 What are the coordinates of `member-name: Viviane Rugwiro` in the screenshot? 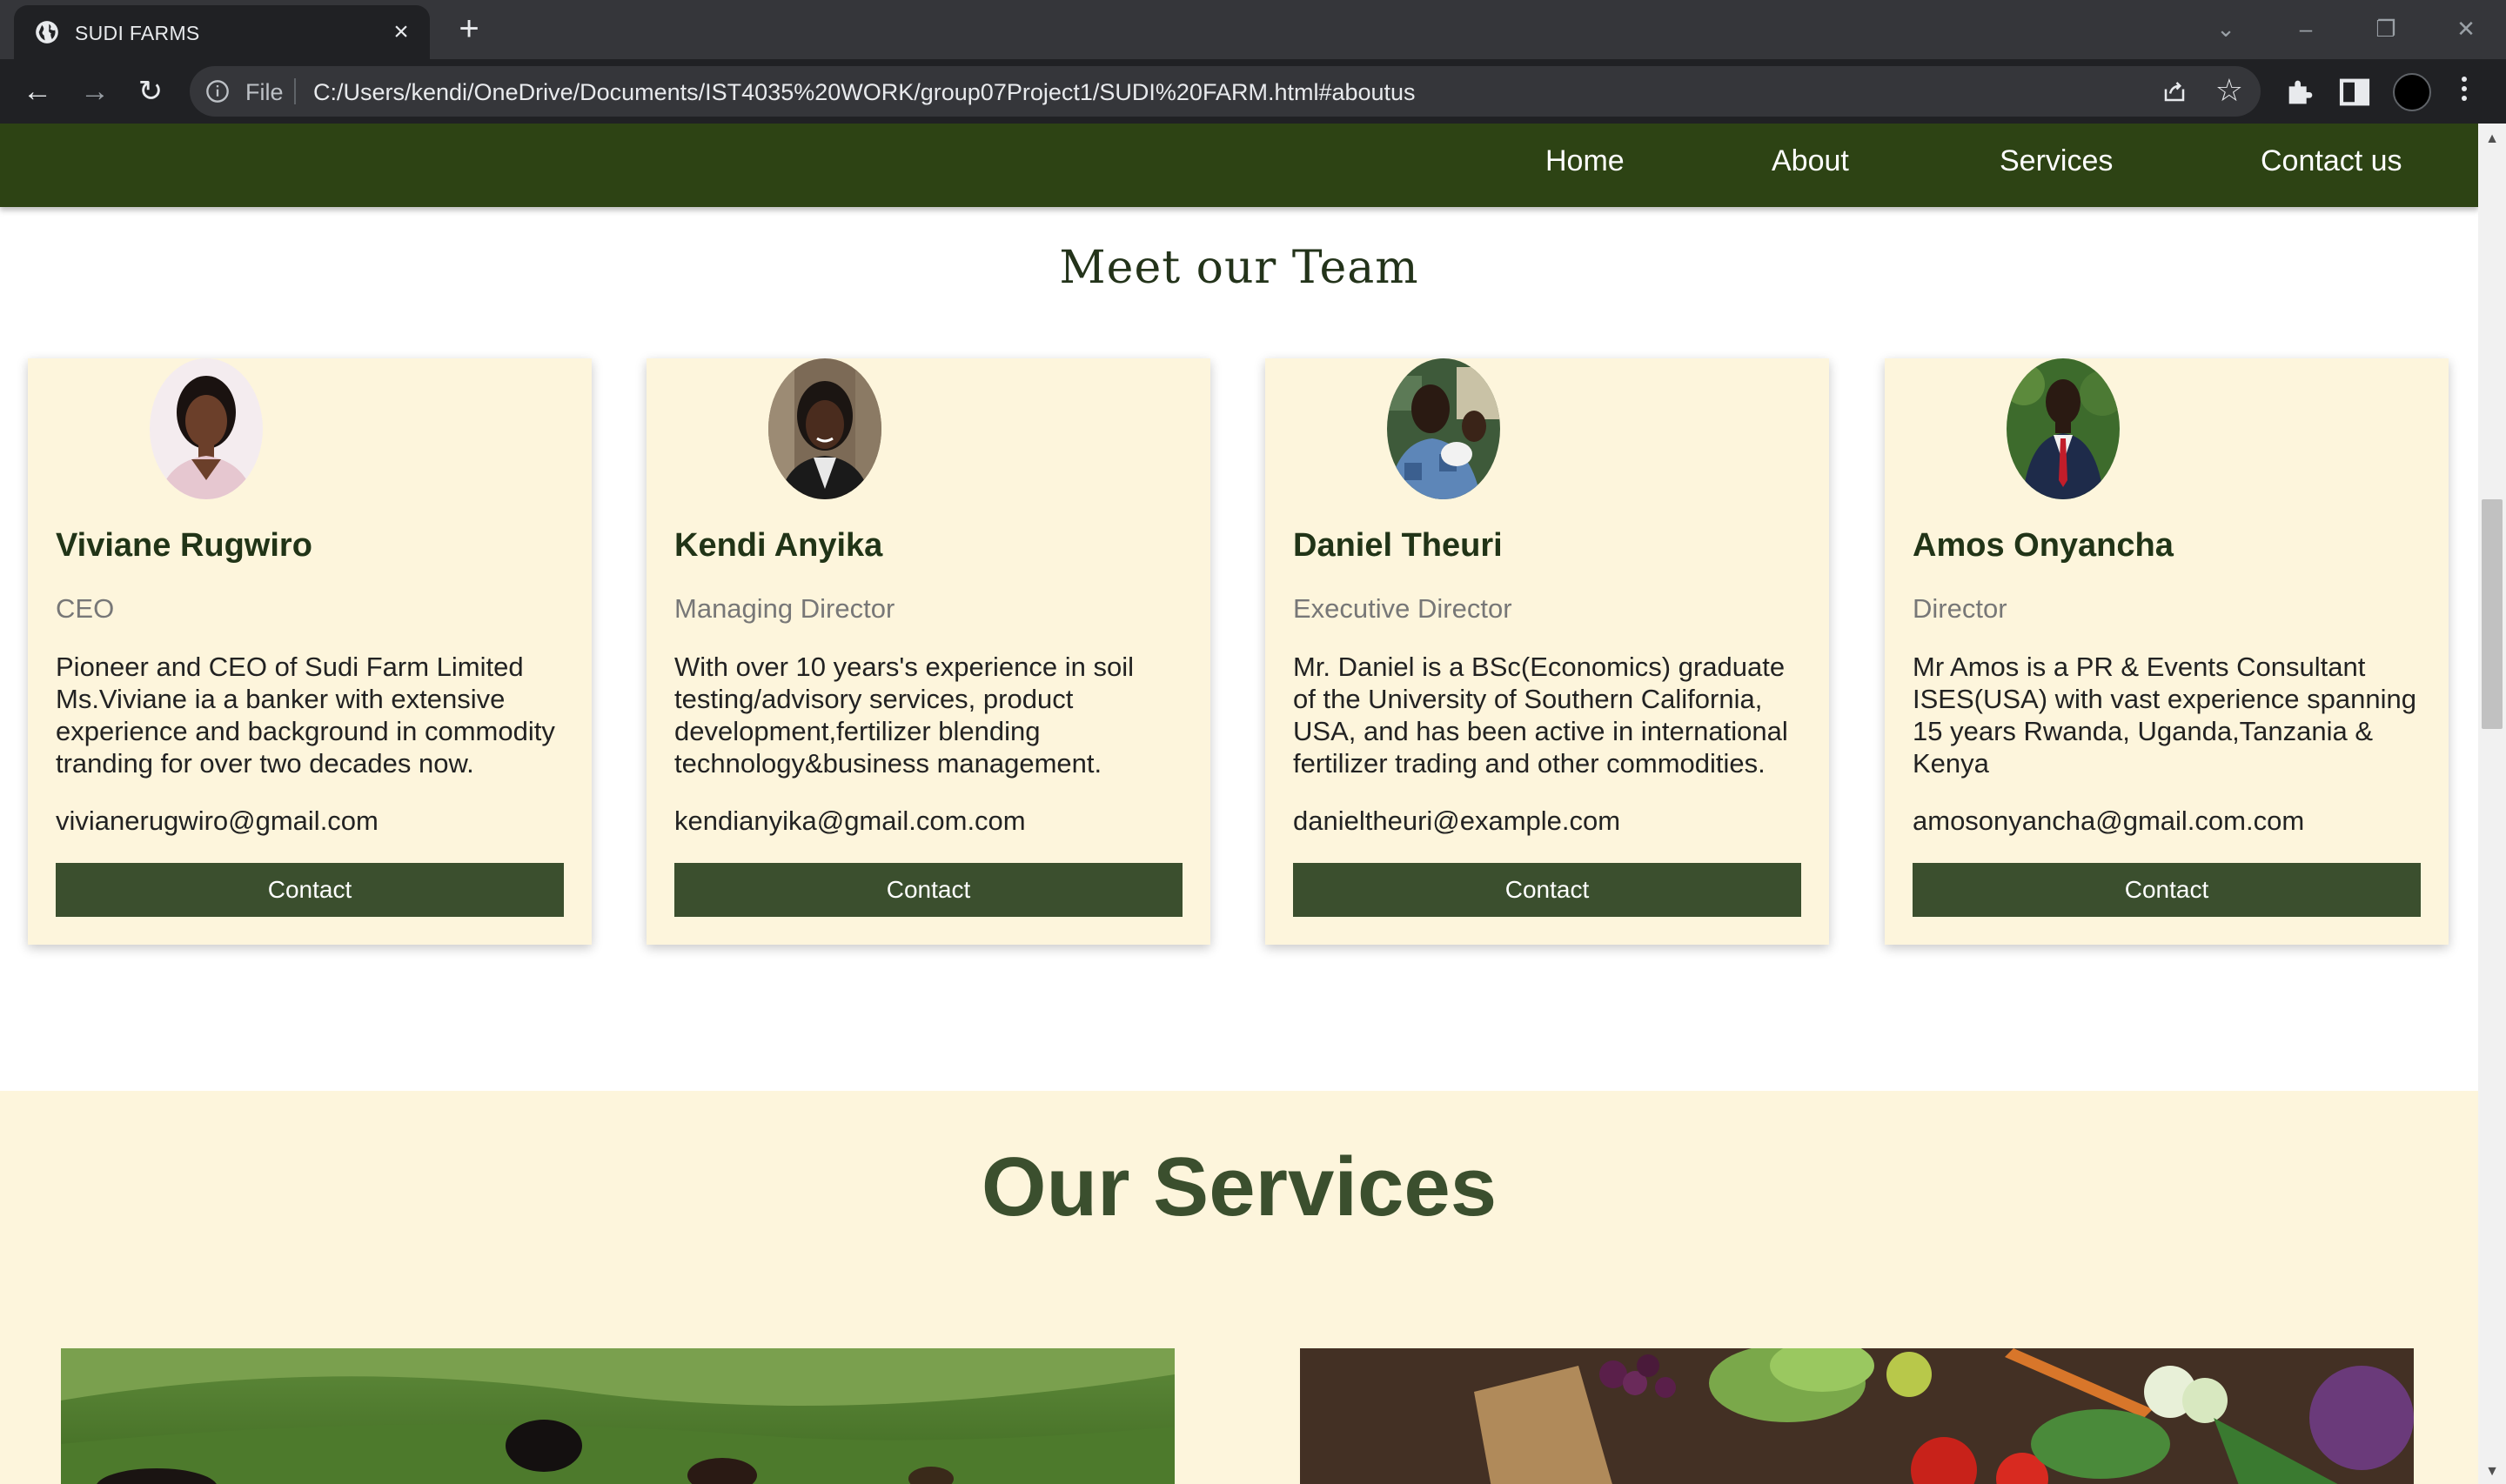 It's located at (184, 545).